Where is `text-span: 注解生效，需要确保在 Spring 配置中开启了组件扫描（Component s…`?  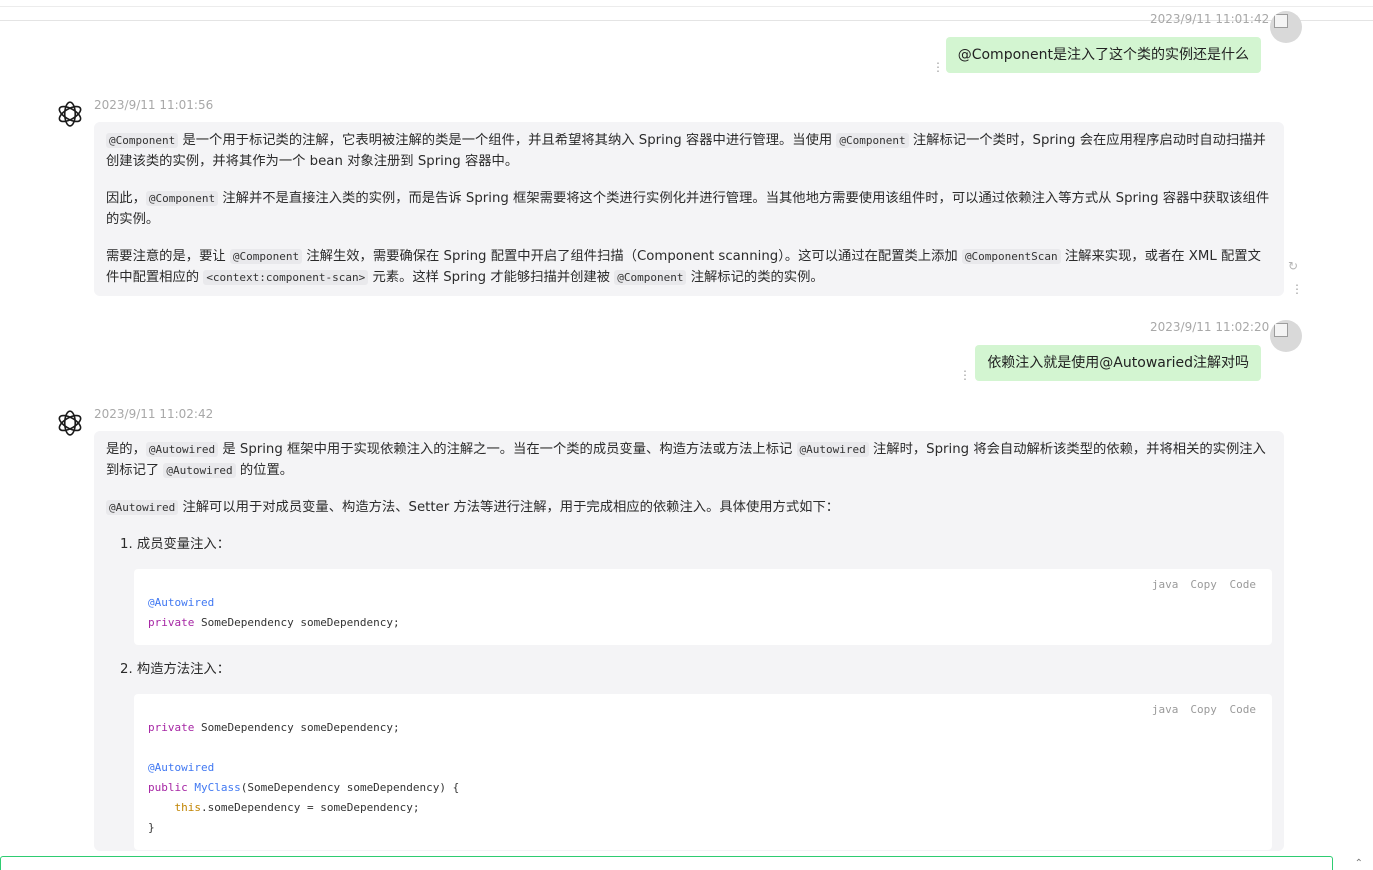
text-span: 注解生效，需要确保在 Spring 配置中开启了组件扫描（Component s… is located at coordinates (632, 256).